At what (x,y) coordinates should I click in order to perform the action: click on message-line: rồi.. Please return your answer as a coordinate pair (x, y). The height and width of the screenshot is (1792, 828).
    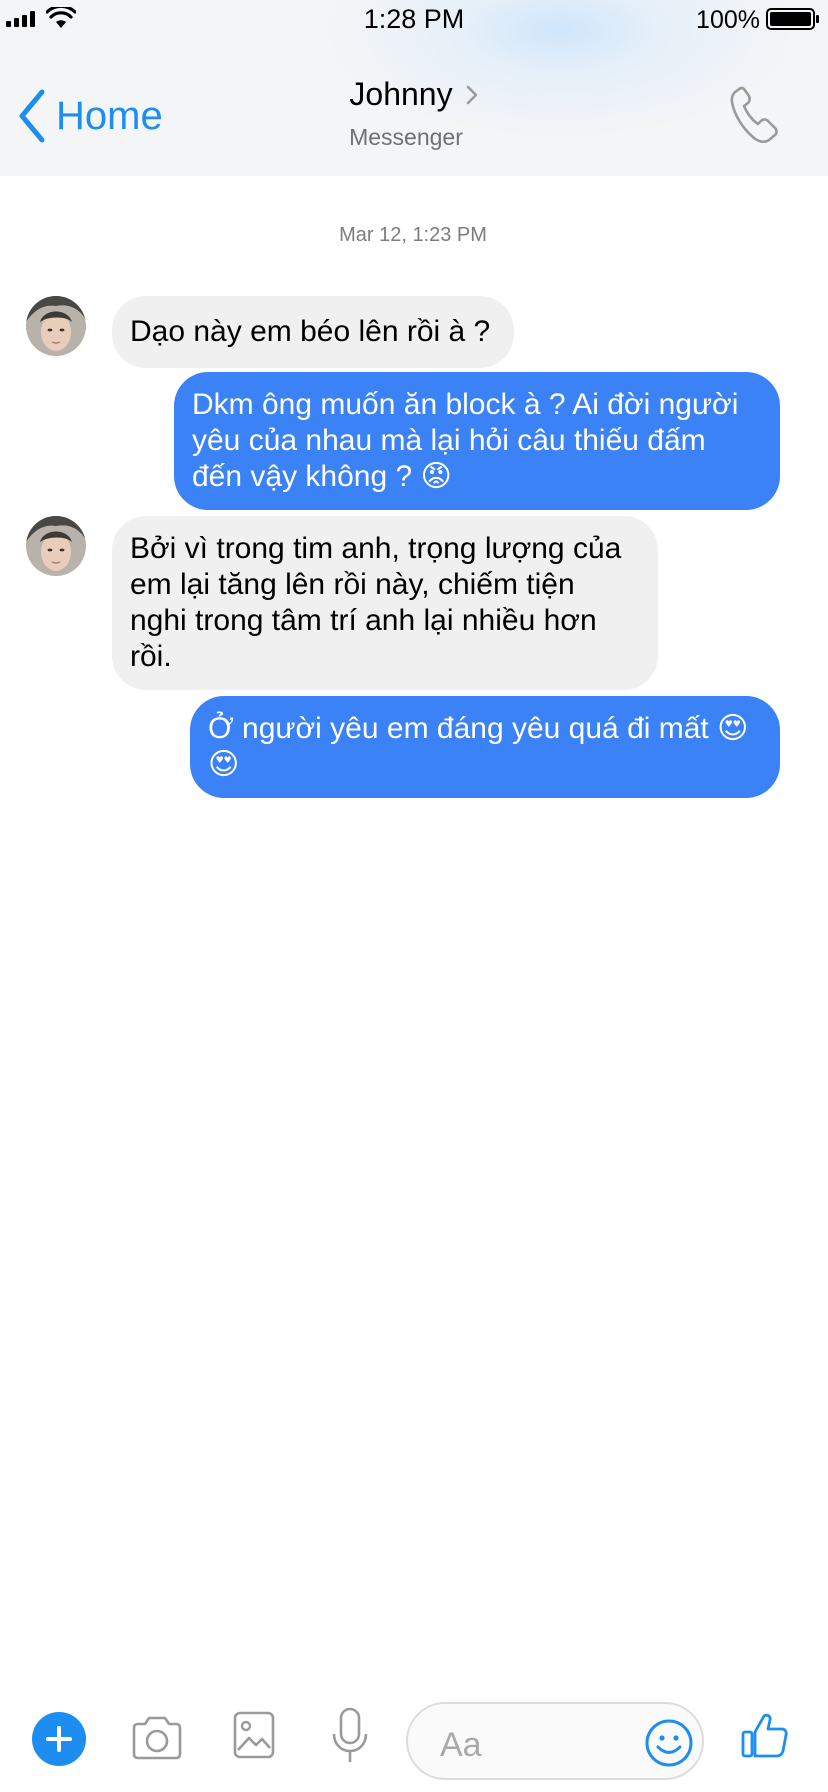
    Looking at the image, I should click on (151, 656).